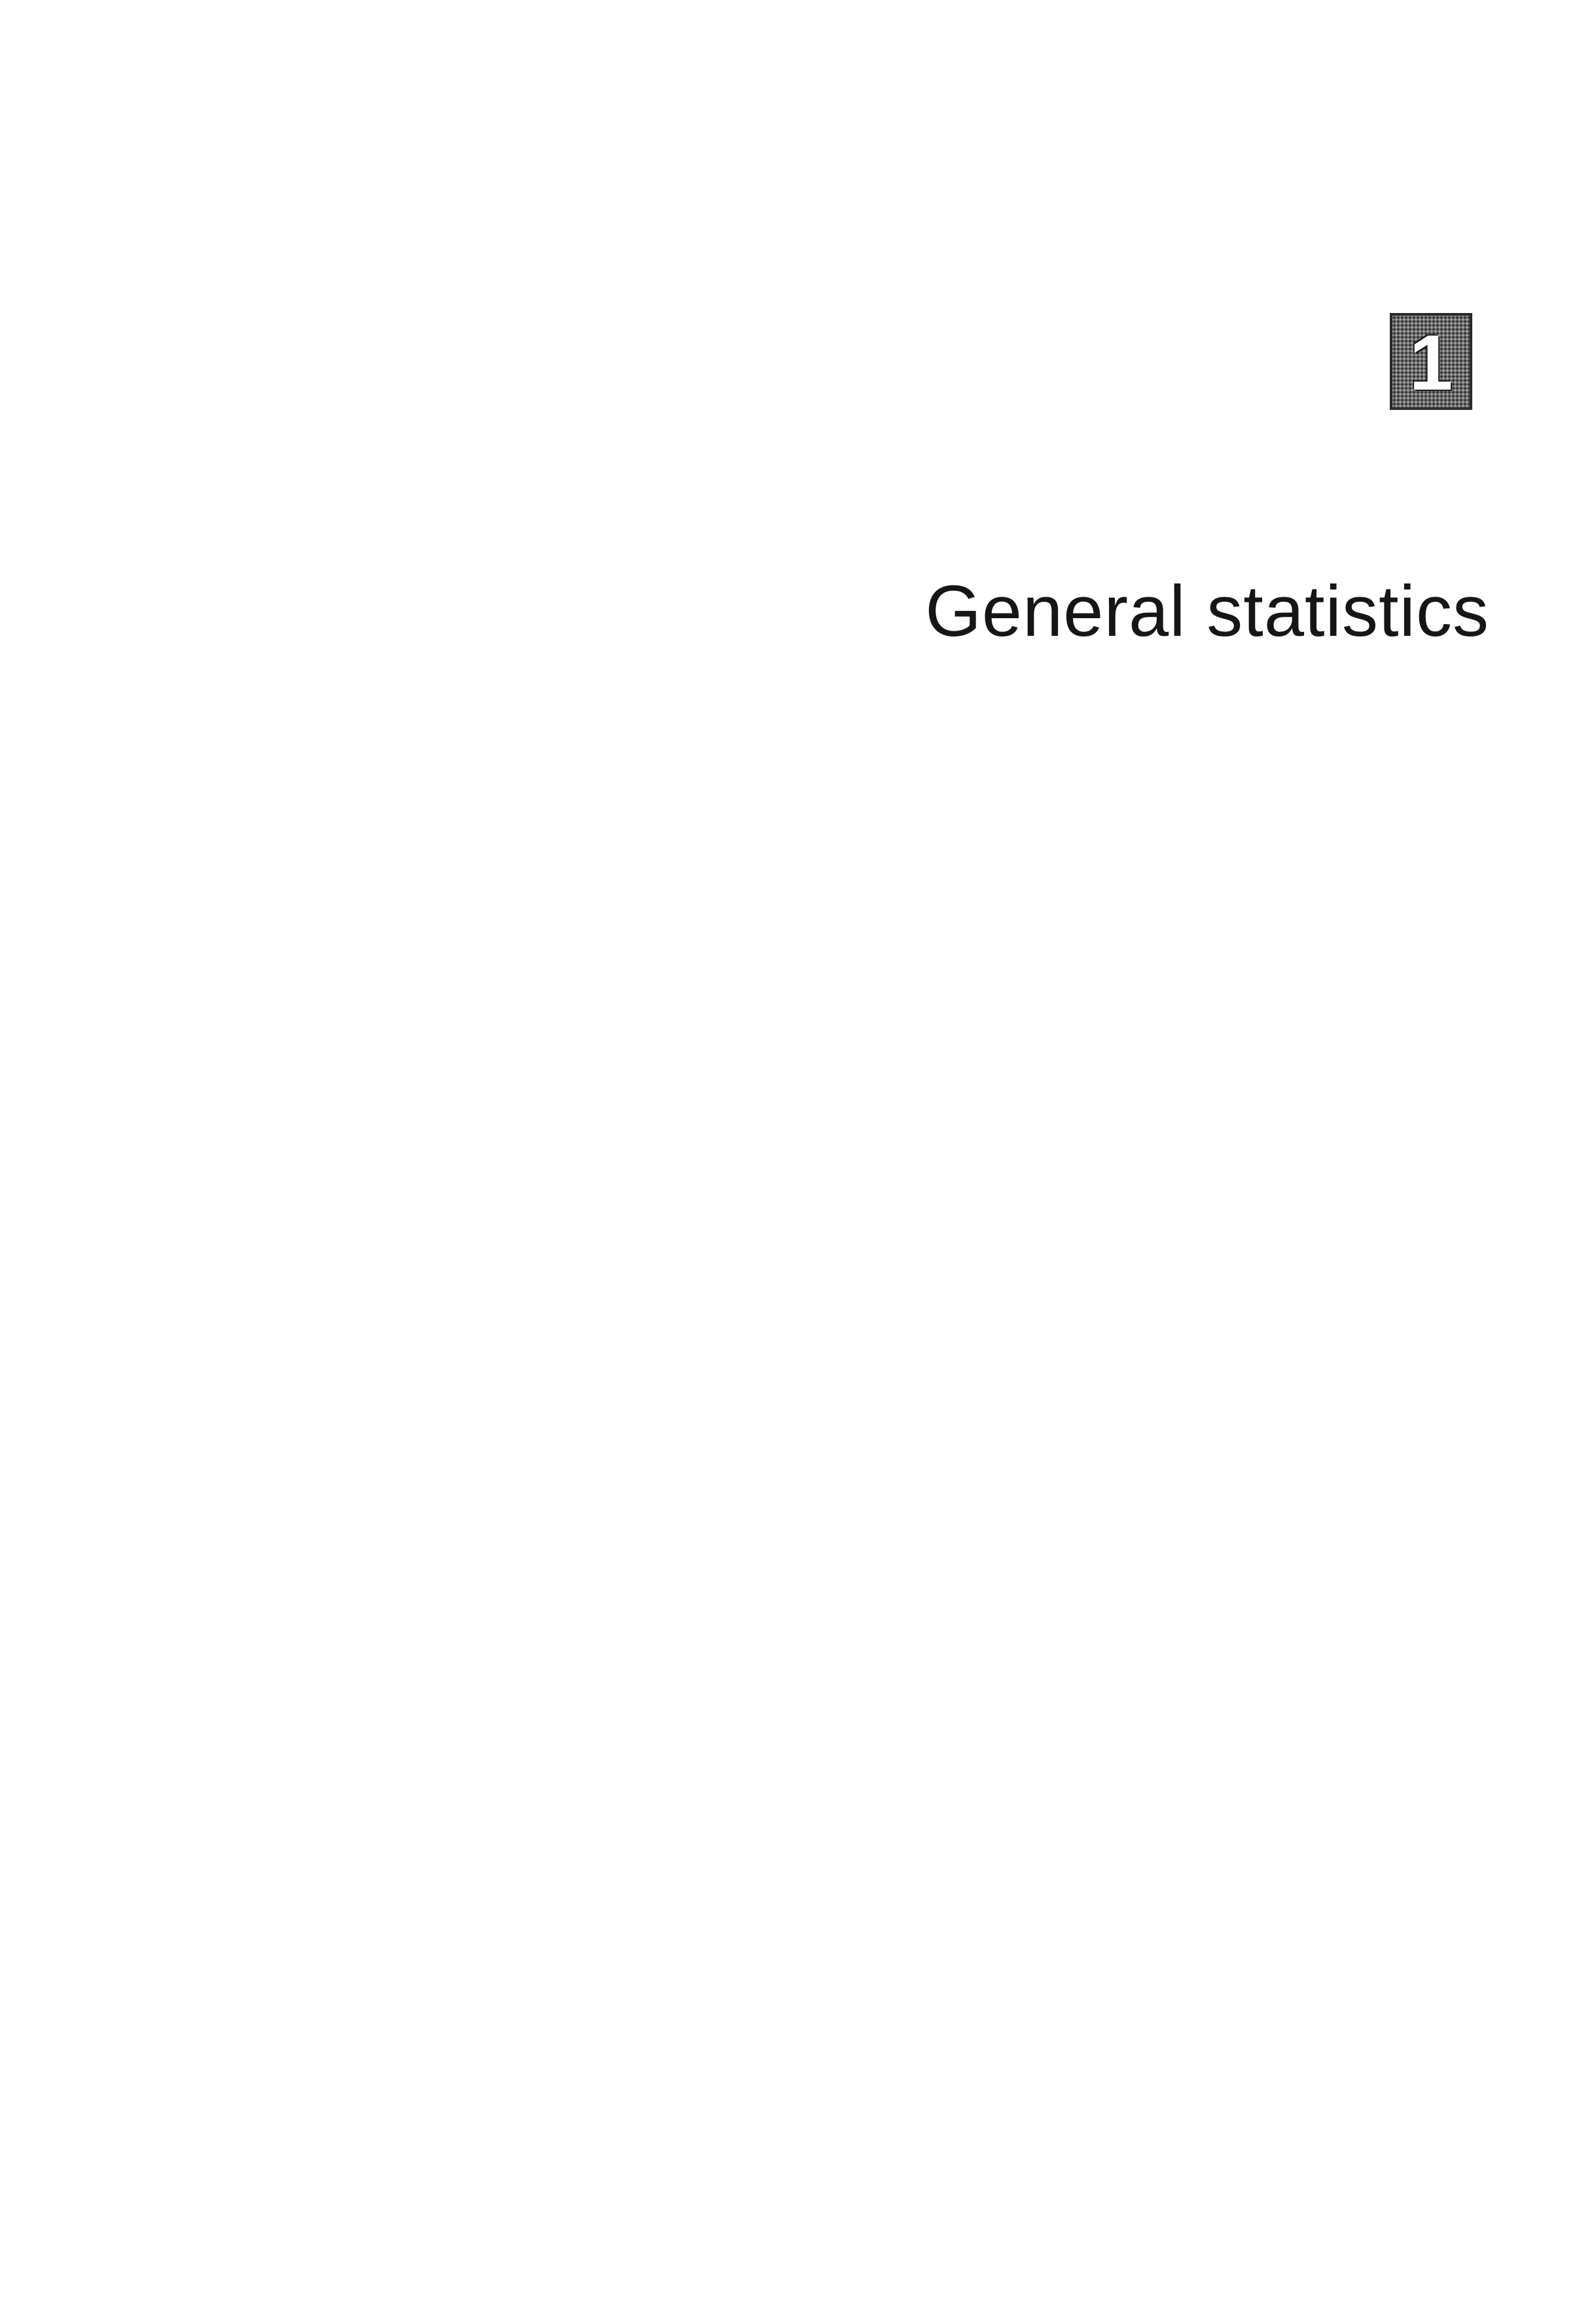 The height and width of the screenshot is (2307, 1596). I want to click on chapter-number-badge: 1, so click(1431, 361).